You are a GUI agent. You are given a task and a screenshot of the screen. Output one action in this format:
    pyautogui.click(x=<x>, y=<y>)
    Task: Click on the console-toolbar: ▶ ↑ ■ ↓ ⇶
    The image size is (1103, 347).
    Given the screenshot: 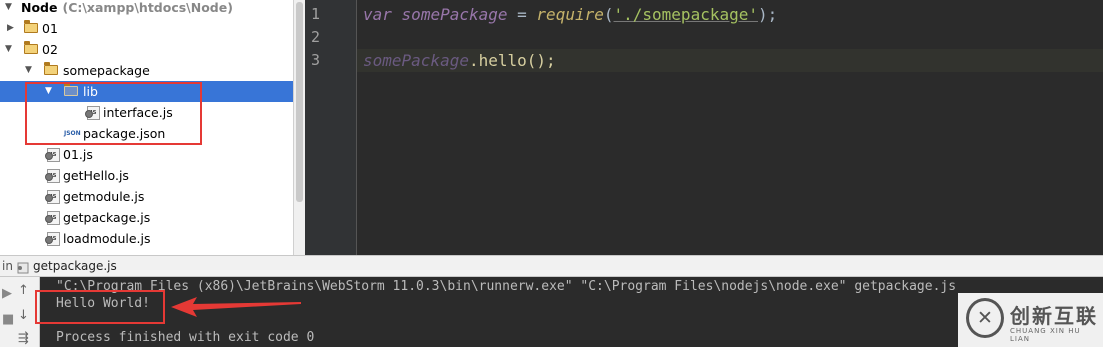 What is the action you would take?
    pyautogui.click(x=20, y=312)
    